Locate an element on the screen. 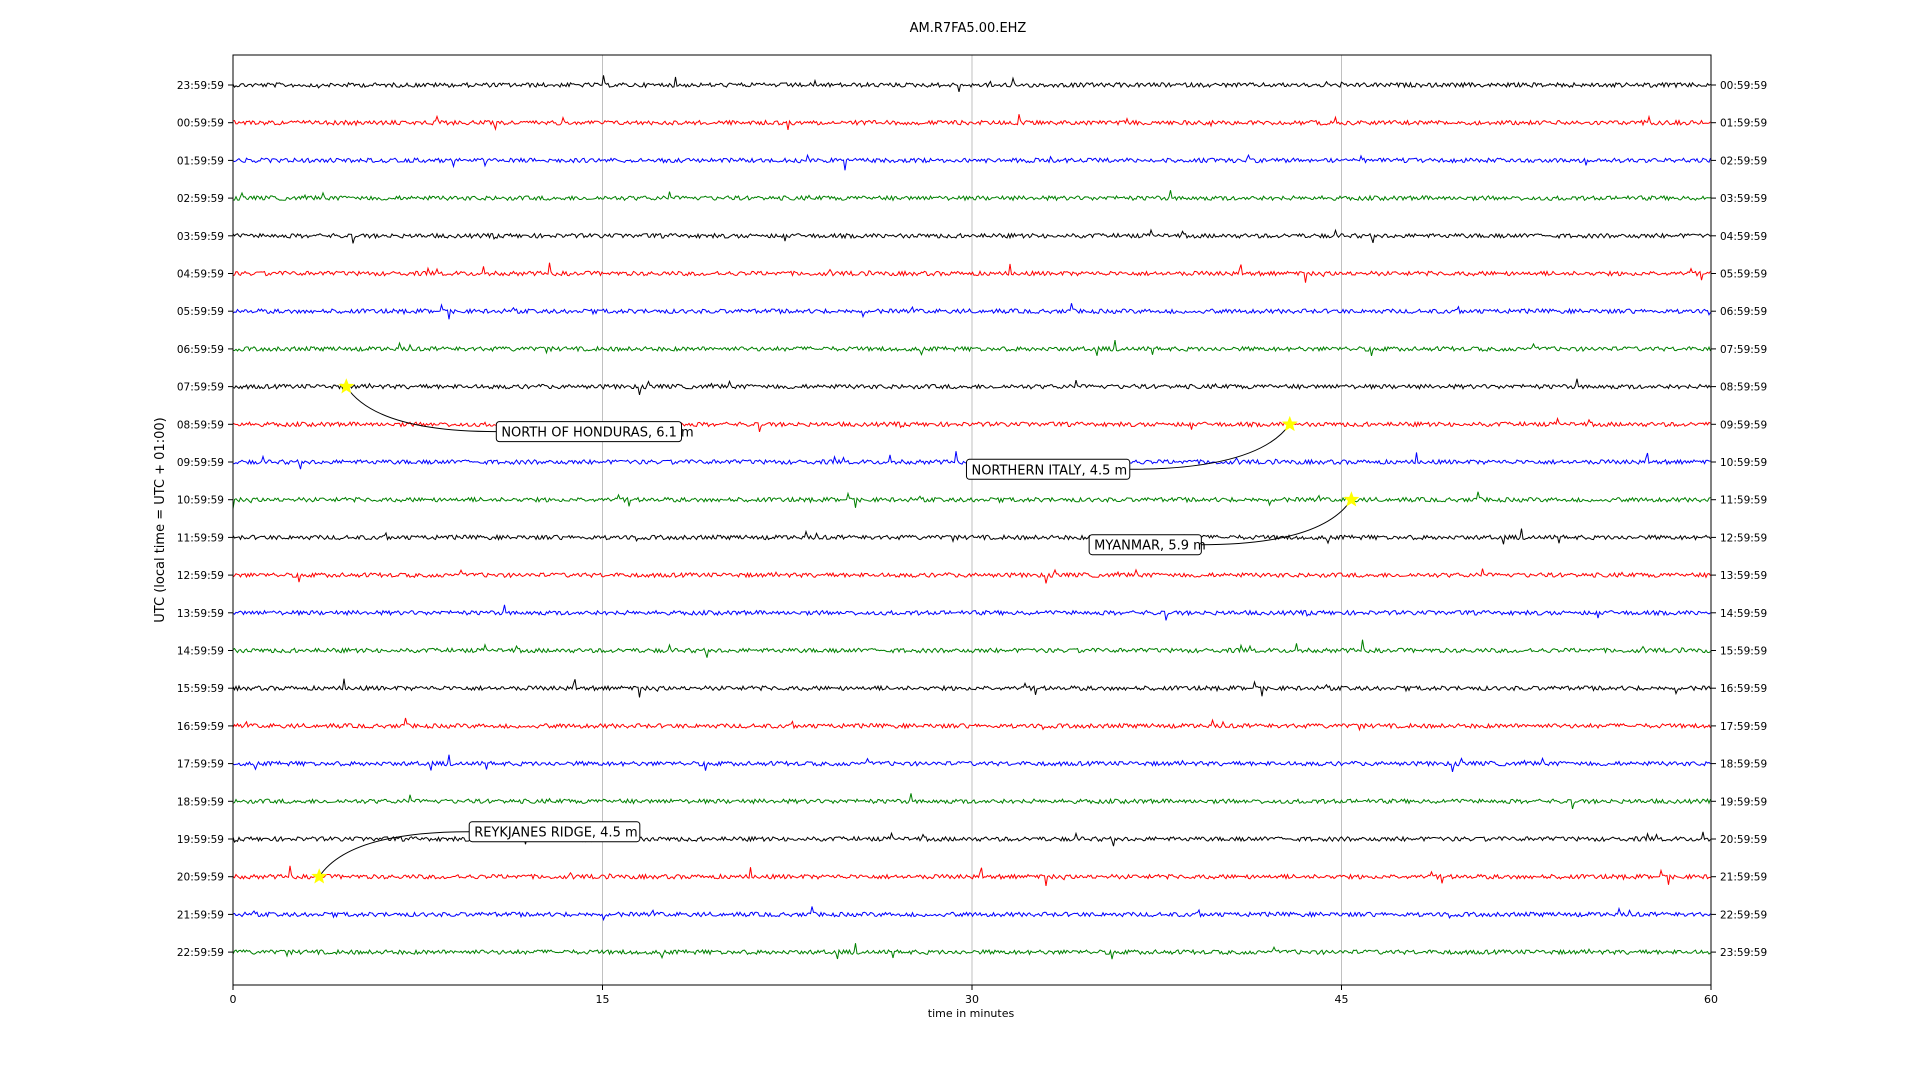 This screenshot has width=1920, height=1080. right-hour-label: 11:59:59 is located at coordinates (1743, 501).